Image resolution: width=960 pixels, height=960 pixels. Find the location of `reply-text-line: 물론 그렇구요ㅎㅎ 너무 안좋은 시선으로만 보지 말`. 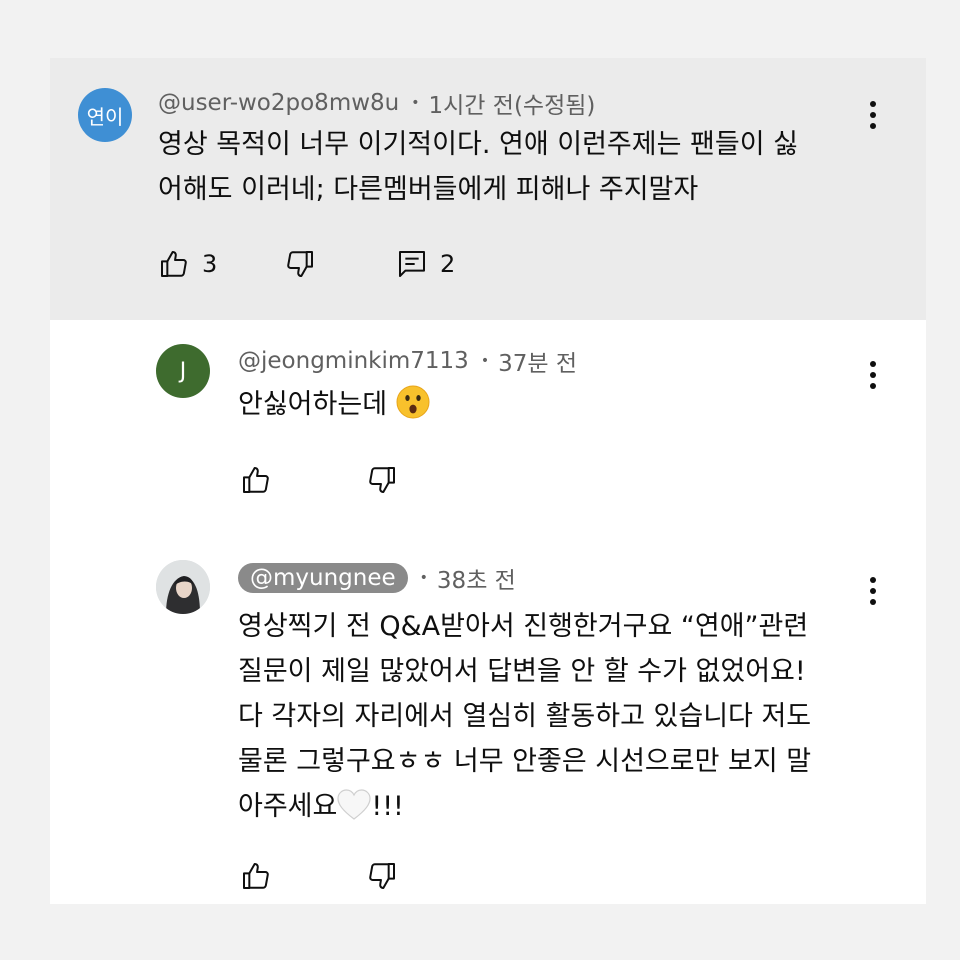

reply-text-line: 물론 그렇구요ㅎㅎ 너무 안좋은 시선으로만 보지 말 is located at coordinates (525, 761).